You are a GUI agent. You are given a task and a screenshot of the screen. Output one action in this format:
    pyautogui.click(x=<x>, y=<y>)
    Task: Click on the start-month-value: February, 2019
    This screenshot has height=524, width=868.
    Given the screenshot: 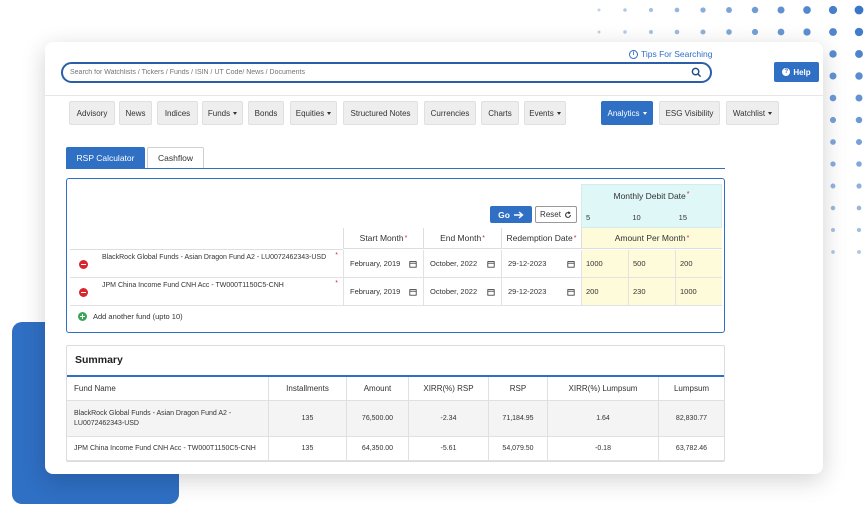 What is the action you would take?
    pyautogui.click(x=375, y=263)
    